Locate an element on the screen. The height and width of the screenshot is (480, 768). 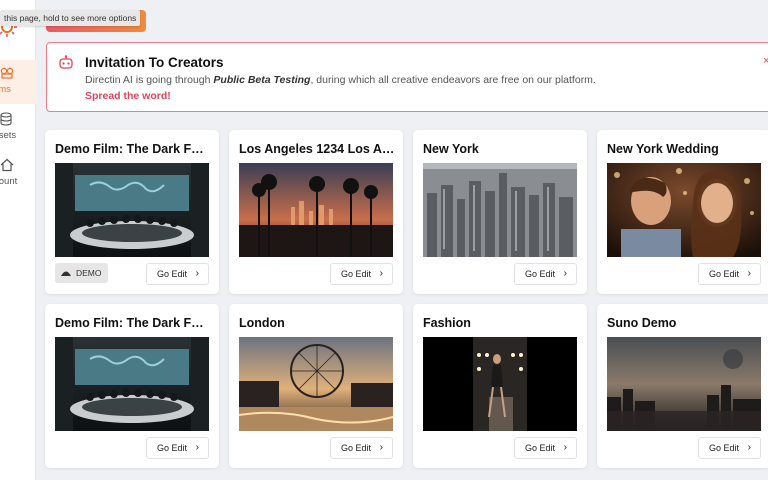
project-card: Demo Film: The Dark Forest DEMO Go Edit › is located at coordinates (132, 212).